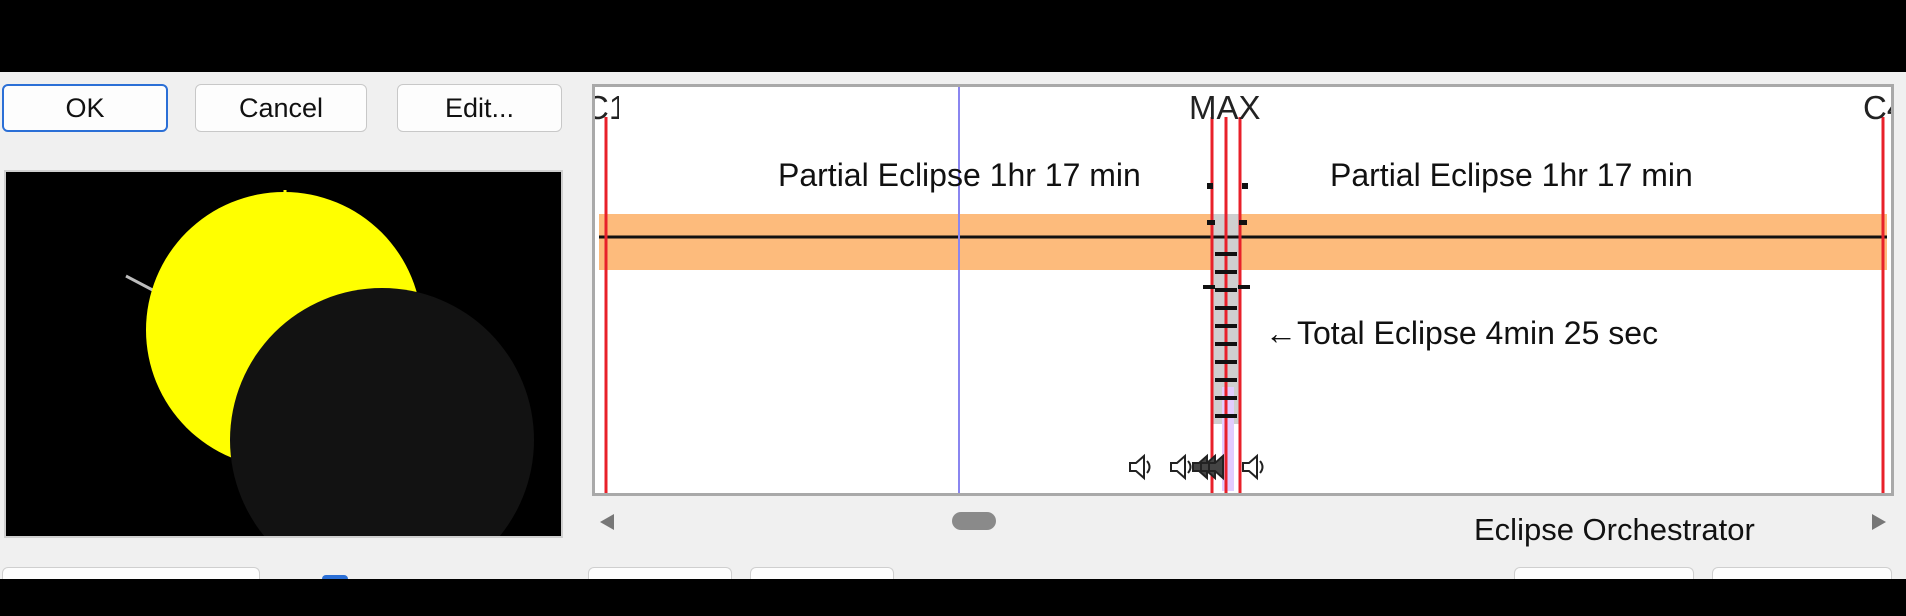 This screenshot has width=1906, height=616. I want to click on c4-marker-label: C4, so click(1877, 107).